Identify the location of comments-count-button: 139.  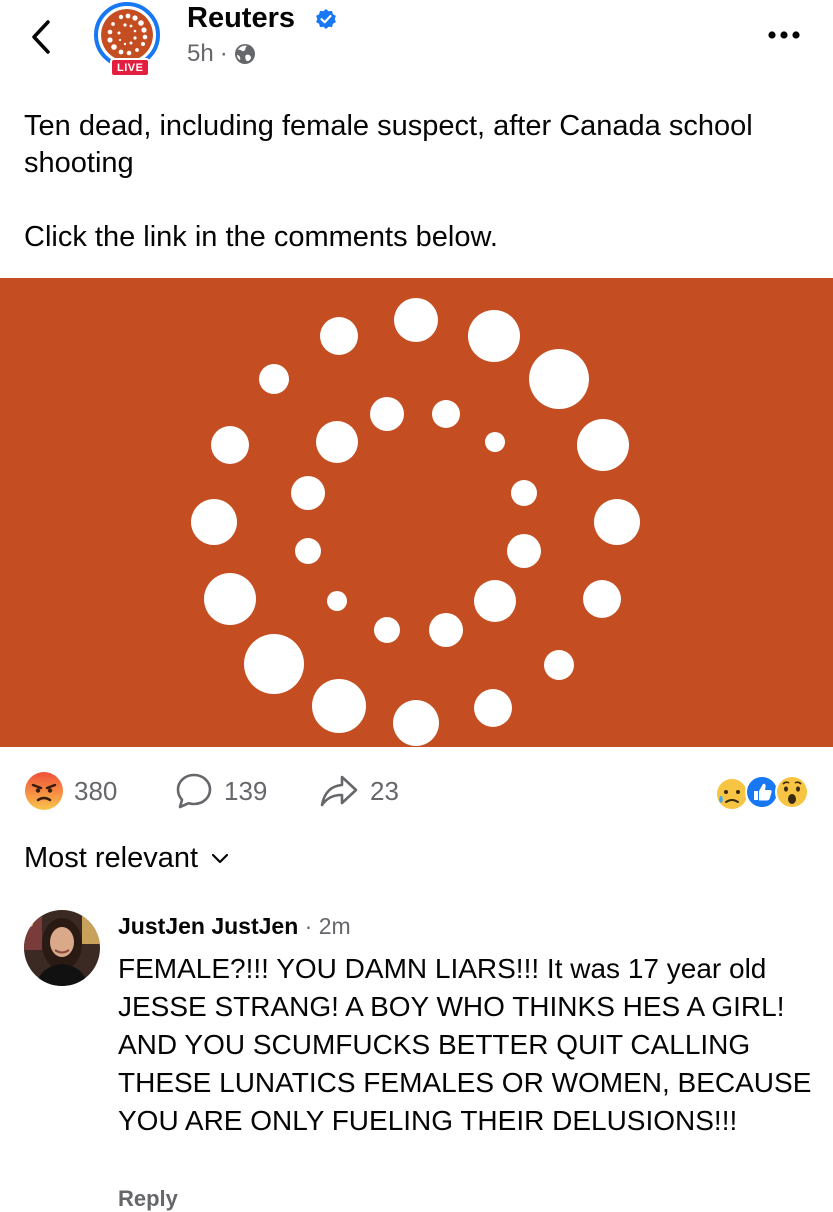
(220, 791).